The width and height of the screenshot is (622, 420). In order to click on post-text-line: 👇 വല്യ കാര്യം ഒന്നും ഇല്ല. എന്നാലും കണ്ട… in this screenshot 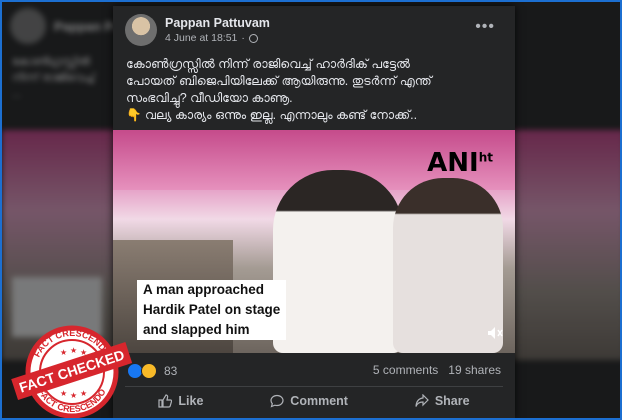, I will do `click(272, 115)`.